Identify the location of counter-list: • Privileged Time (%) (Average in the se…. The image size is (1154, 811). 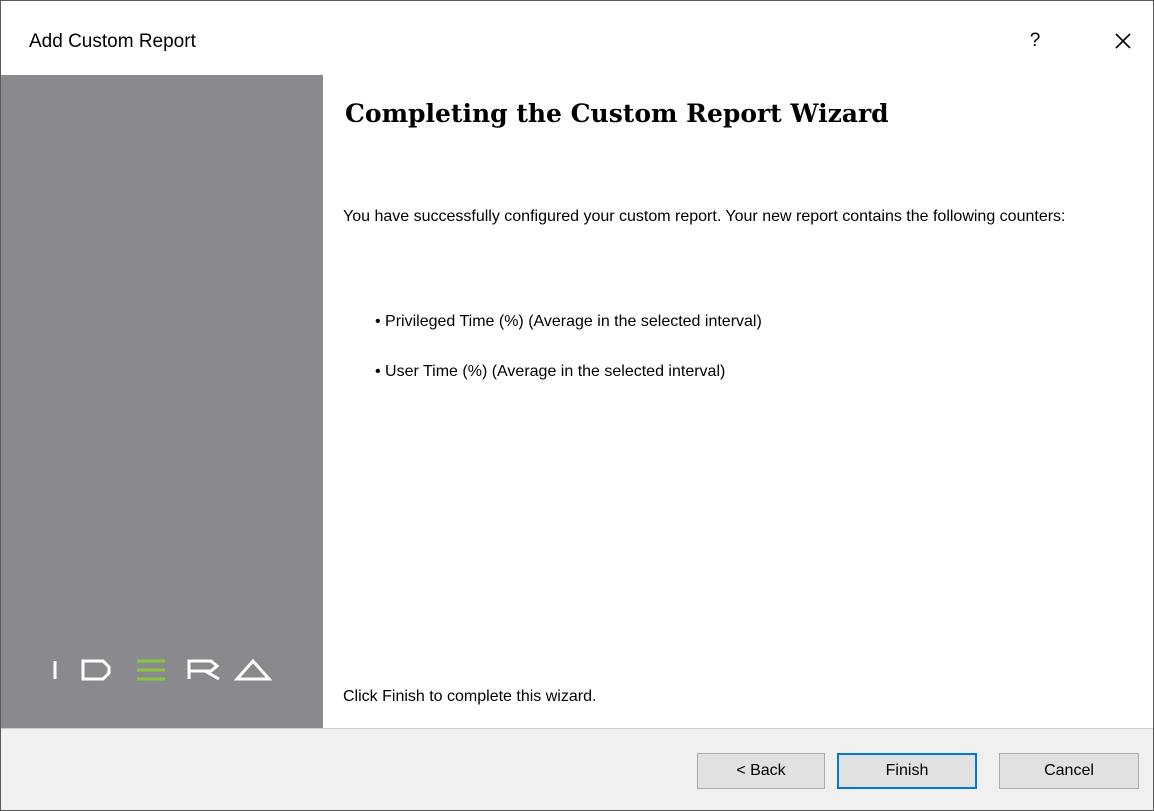
(568, 363).